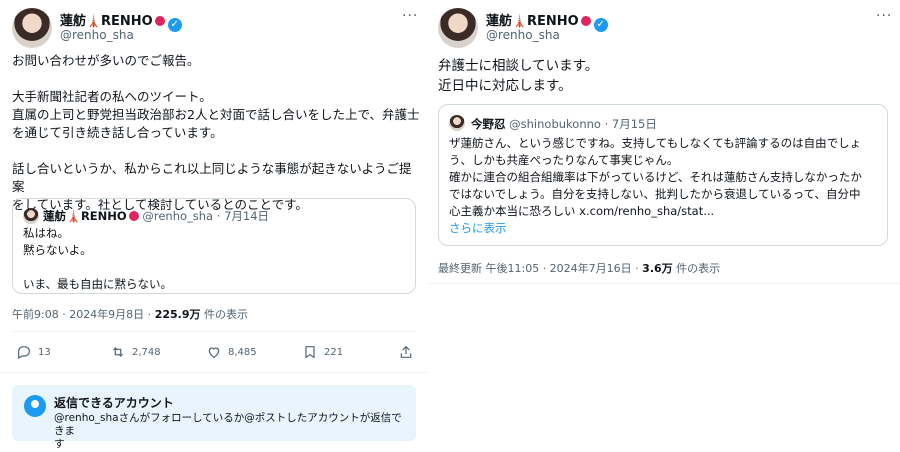 The width and height of the screenshot is (900, 452). I want to click on quoted-author-name: 今野忍, so click(488, 124).